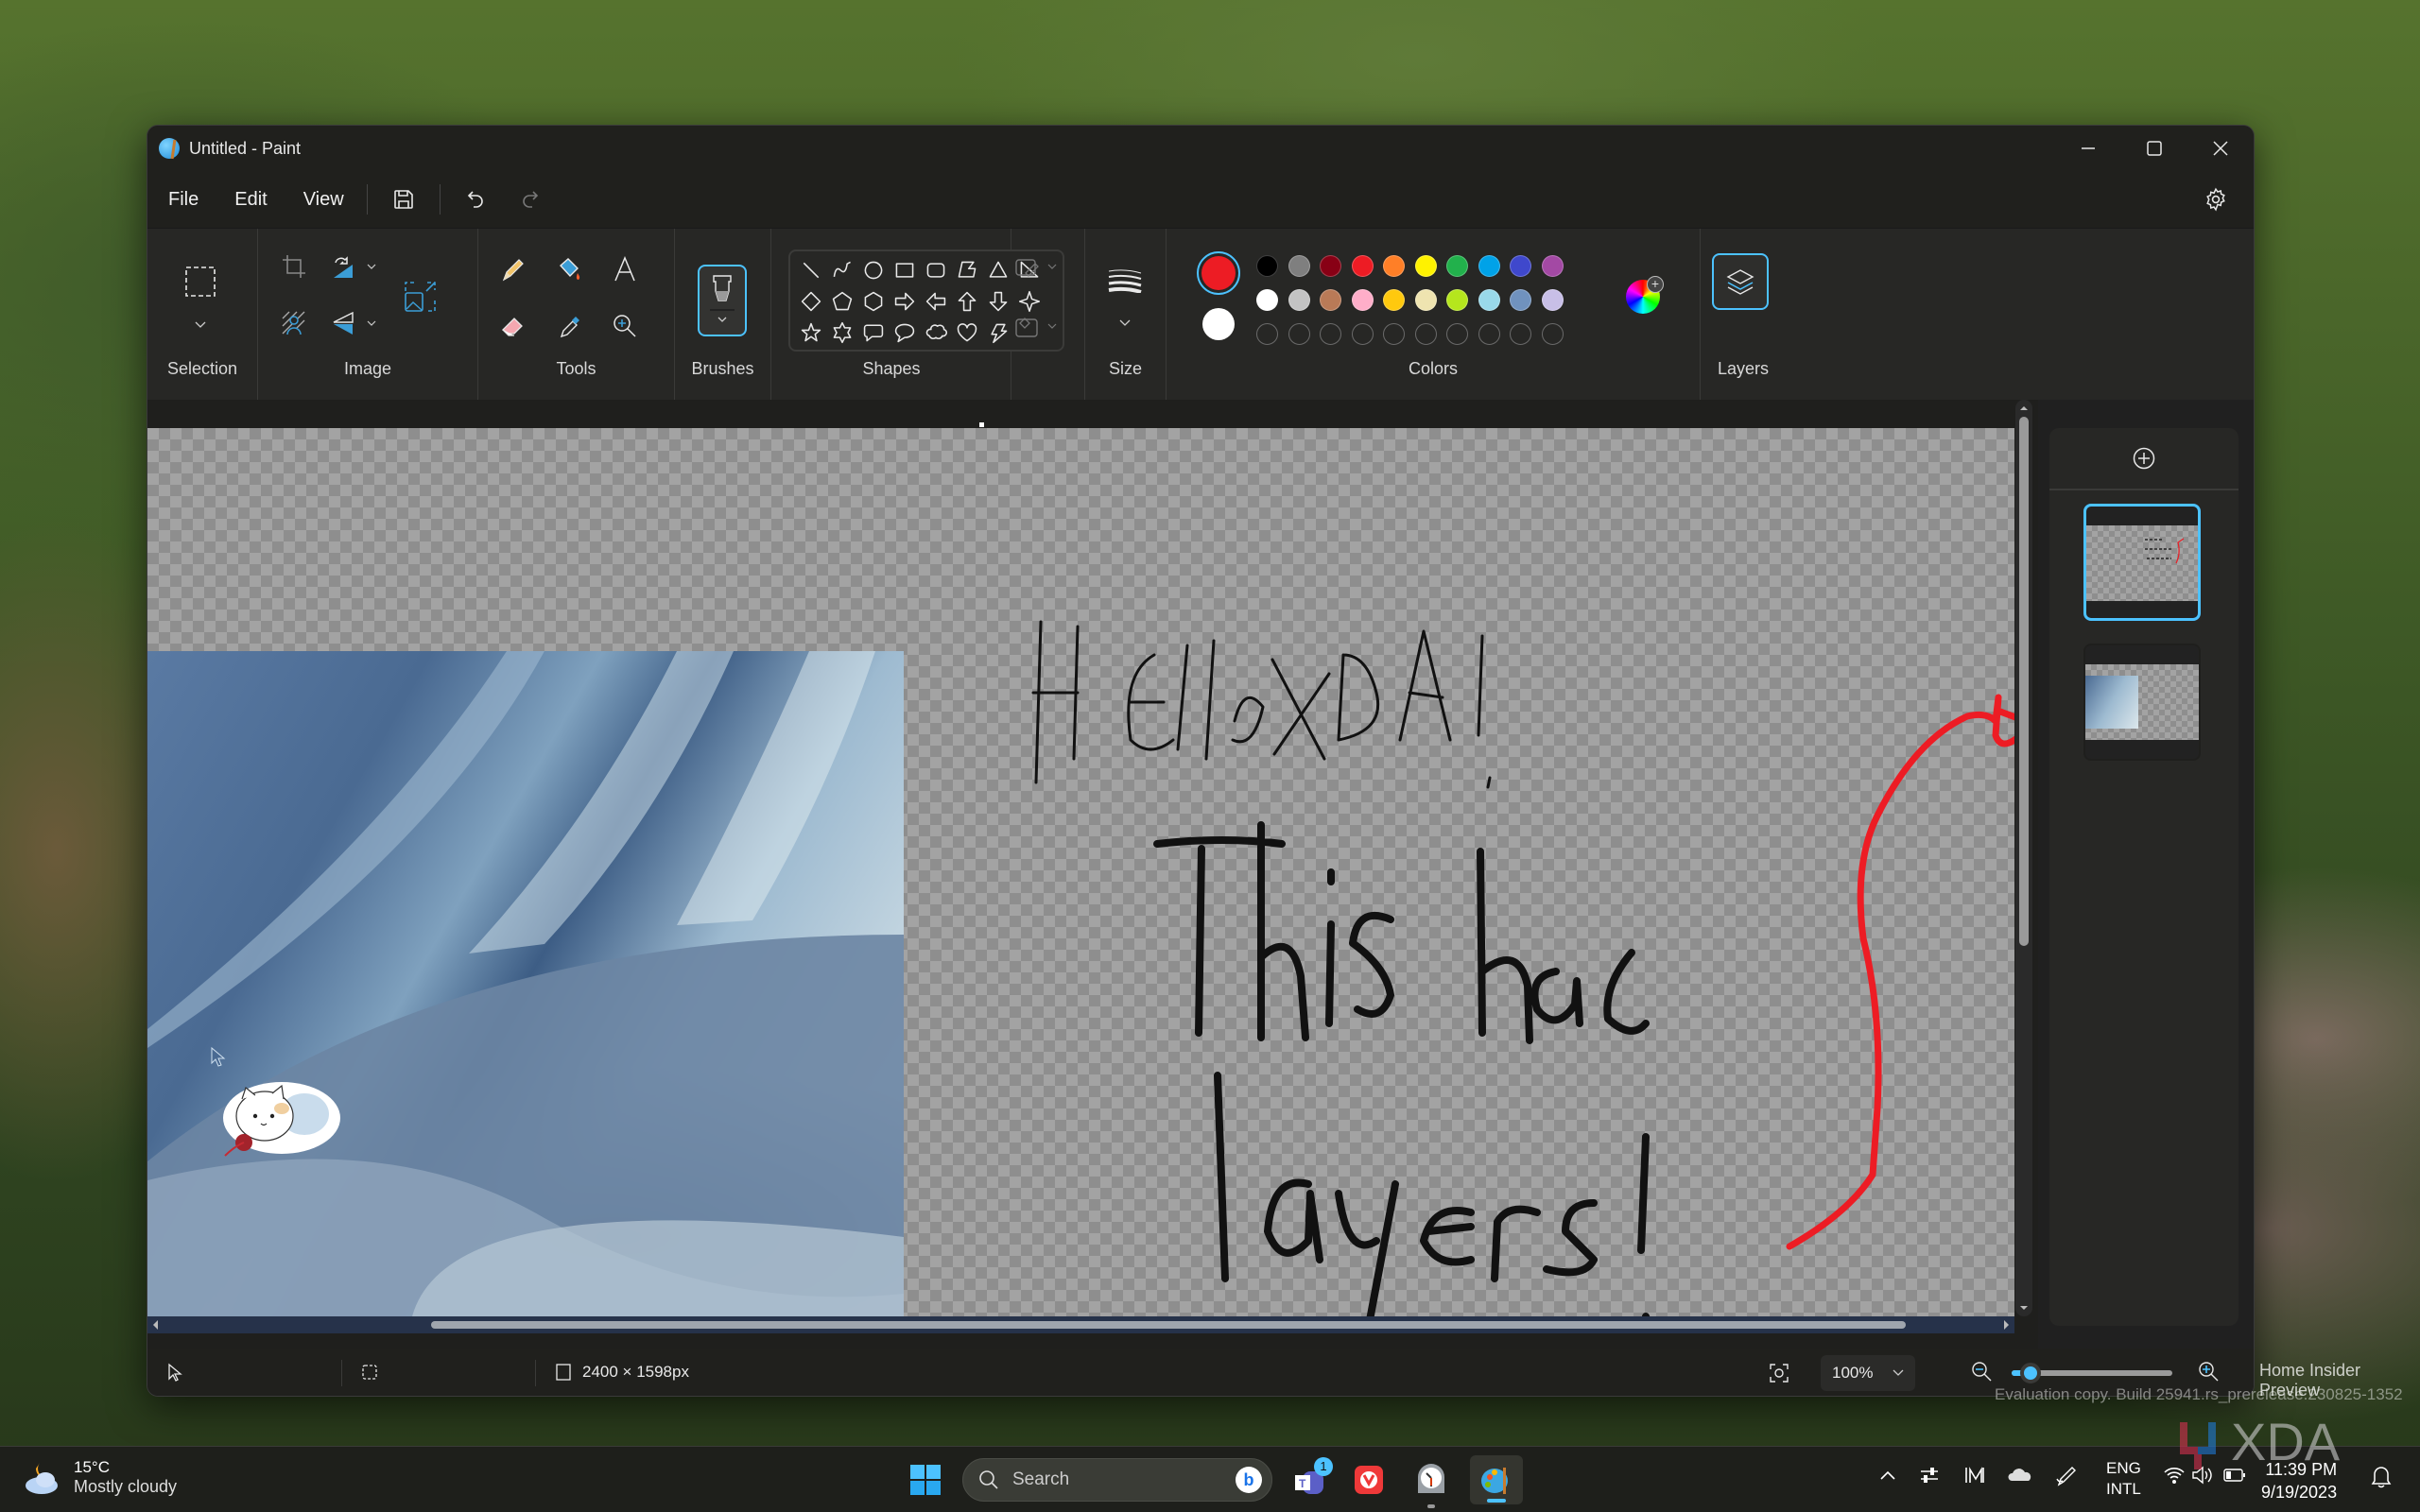  I want to click on vertical-scrollbar, so click(2024, 858).